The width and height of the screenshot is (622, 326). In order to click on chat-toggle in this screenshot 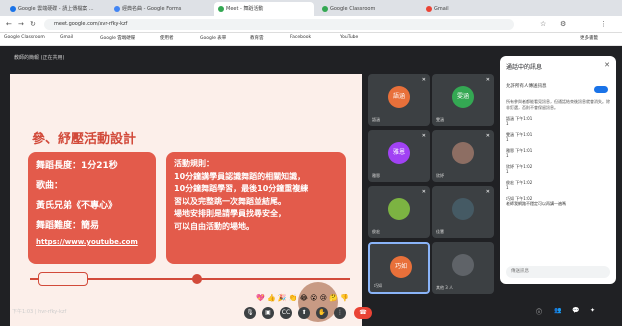, I will do `click(601, 89)`.